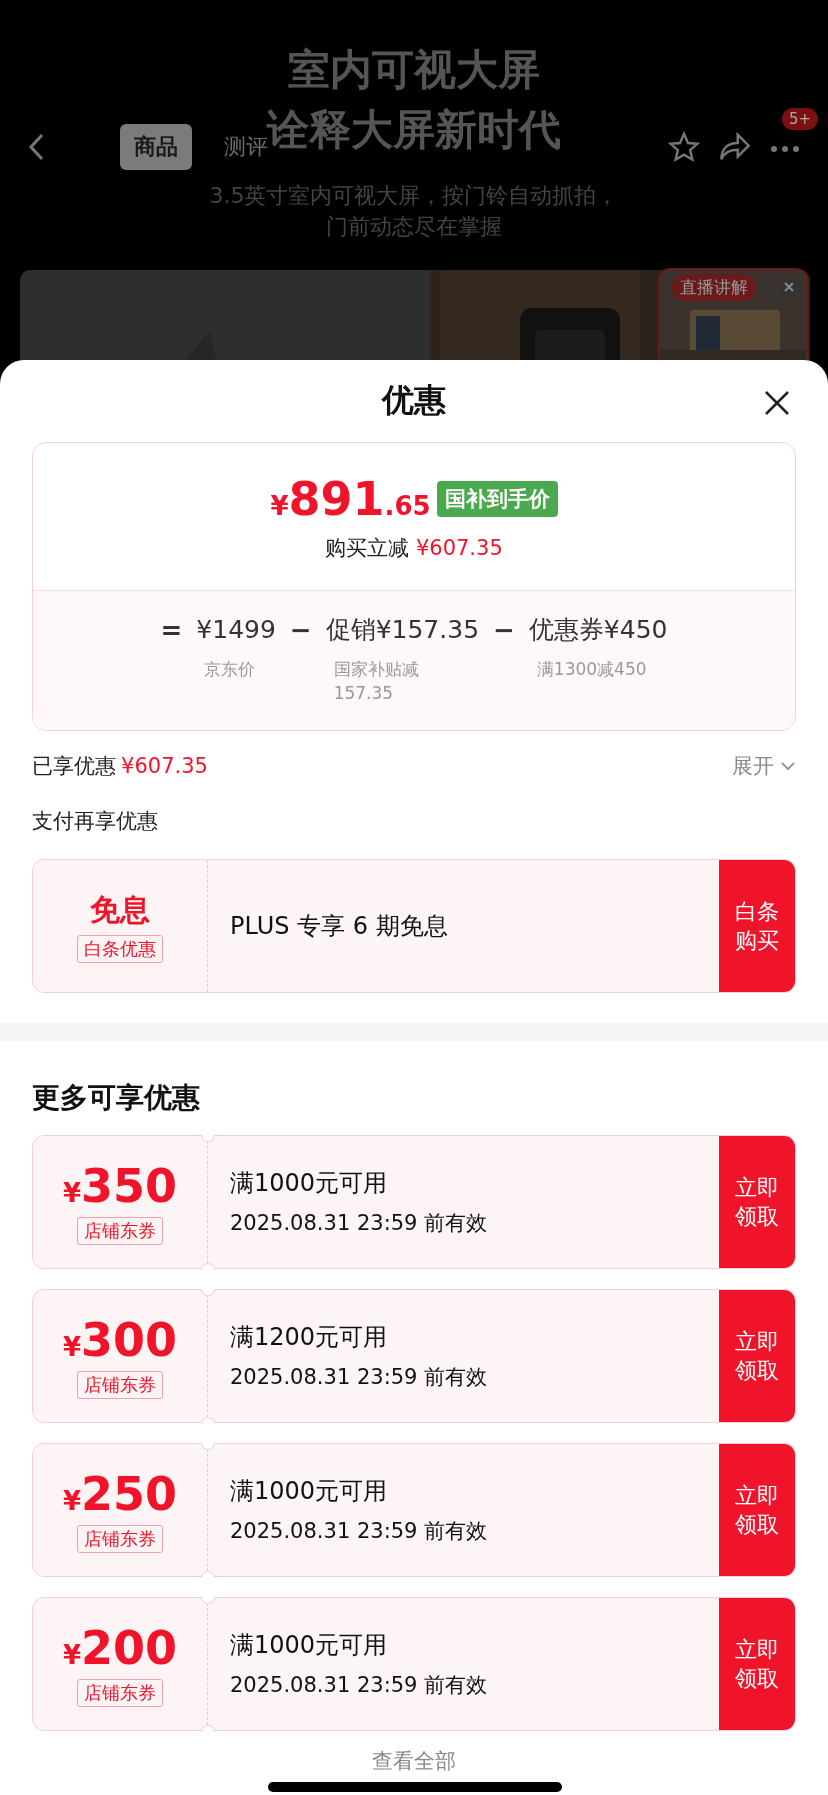  I want to click on back-icon, so click(36, 147).